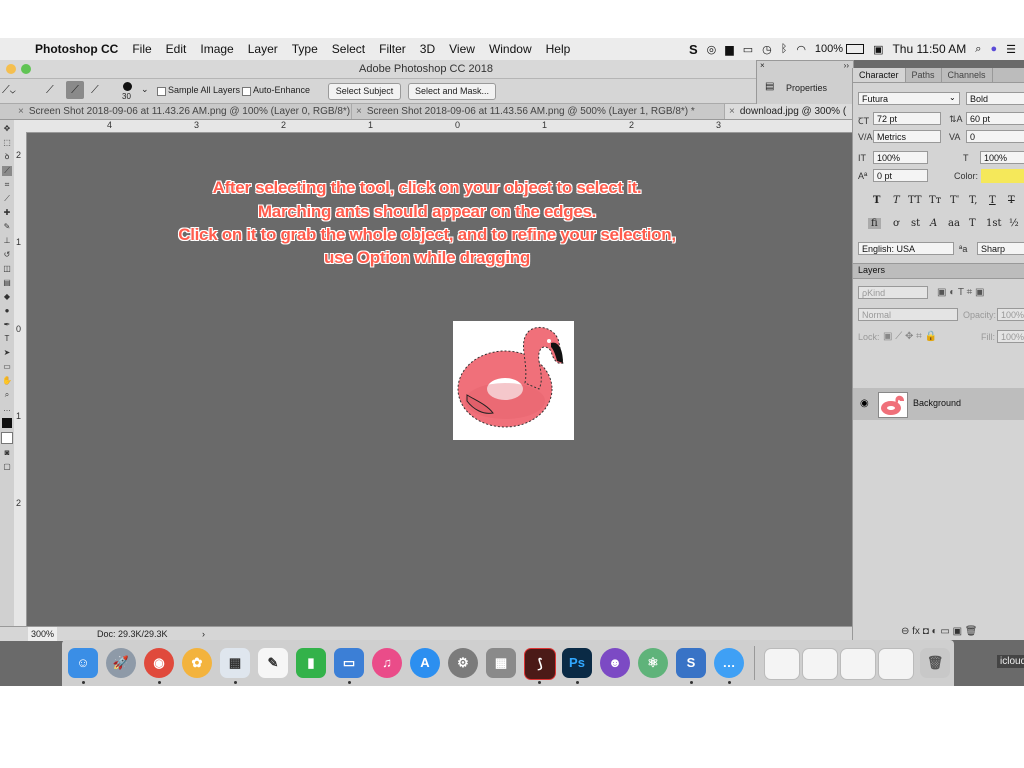  I want to click on trash-icon: 🗑, so click(935, 663).